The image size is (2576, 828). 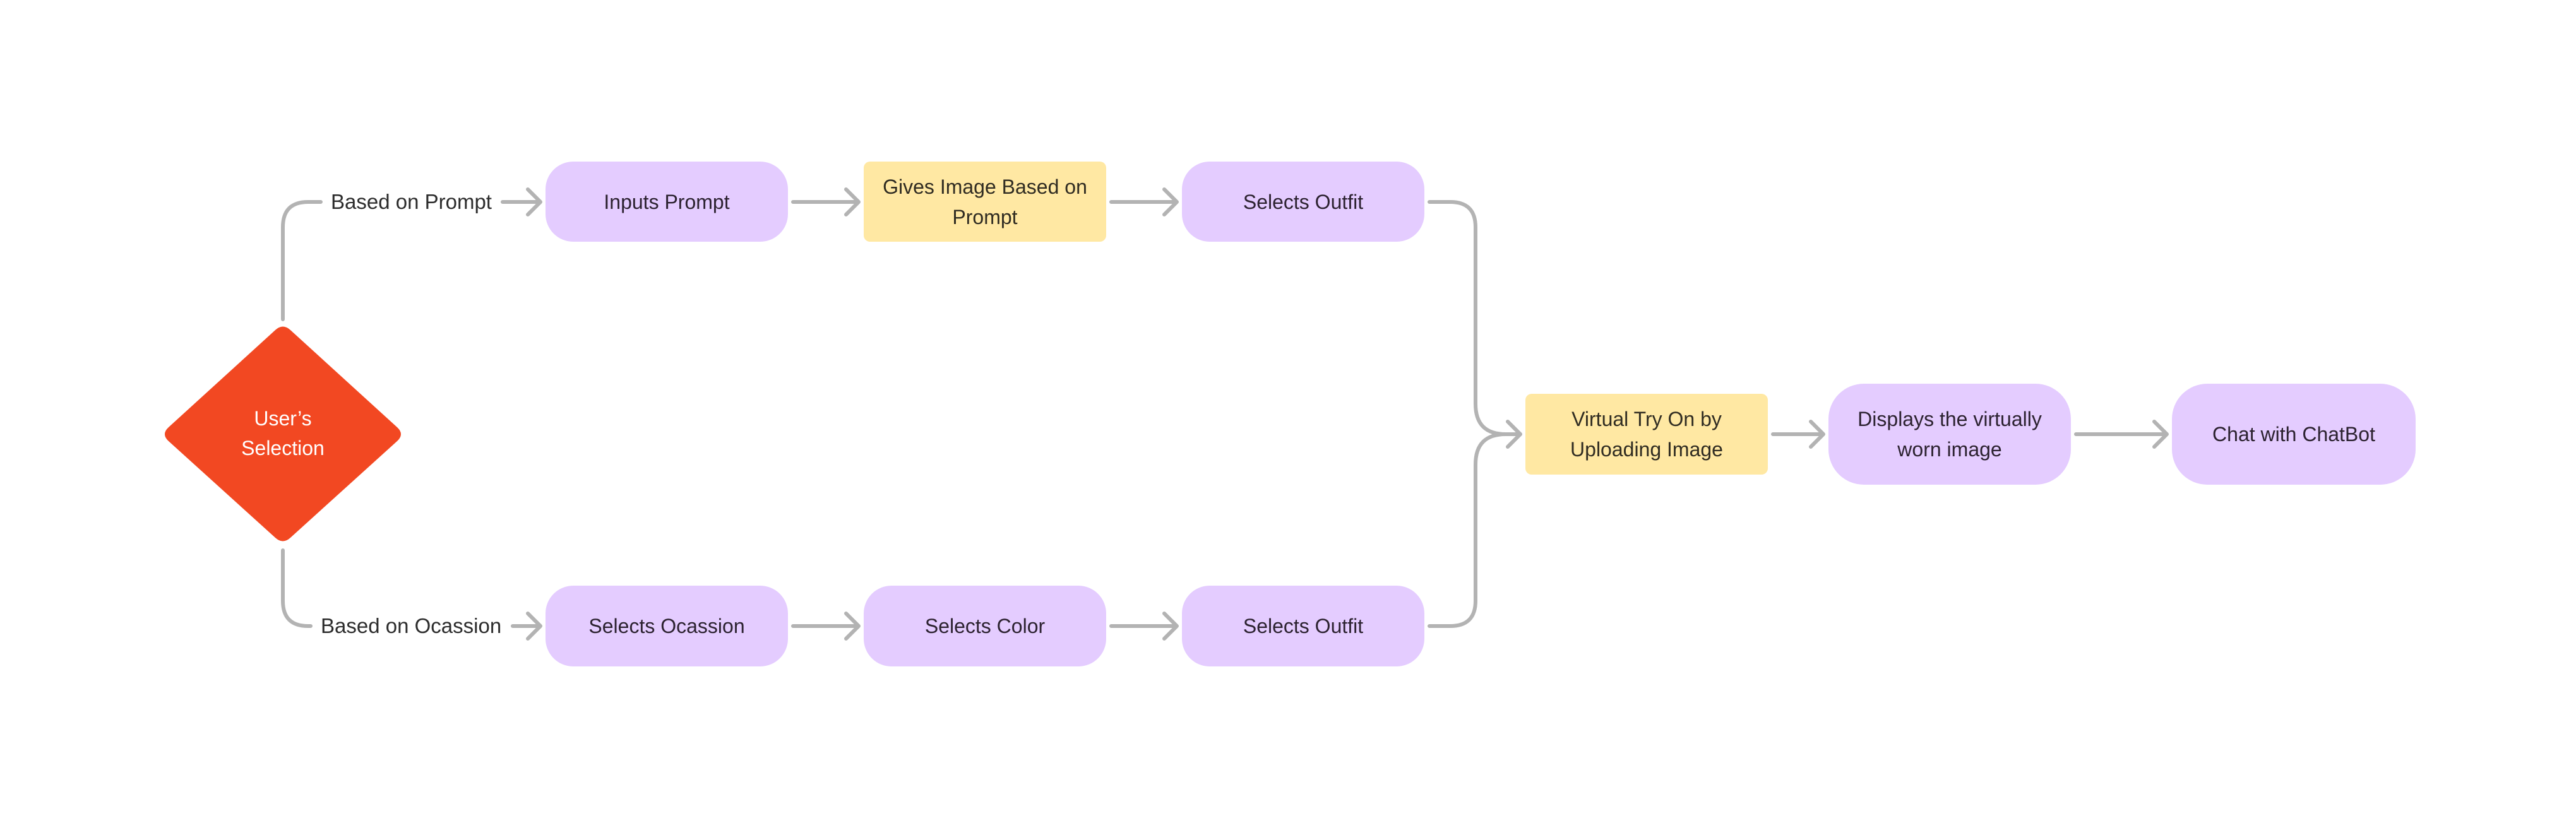 I want to click on node-selects-outfit-top-label: Selects Outfit, so click(x=1303, y=201).